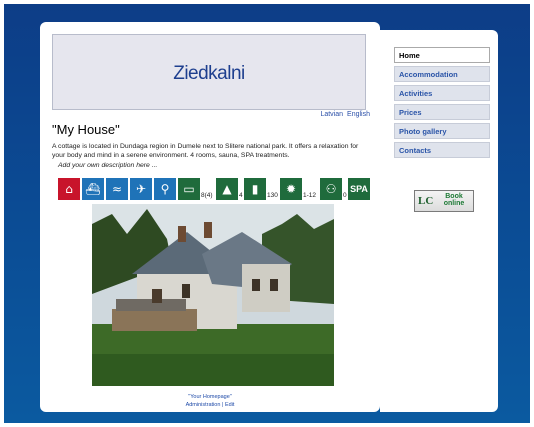 This screenshot has height=427, width=534. I want to click on bicycle-icon: ⚲, so click(165, 189).